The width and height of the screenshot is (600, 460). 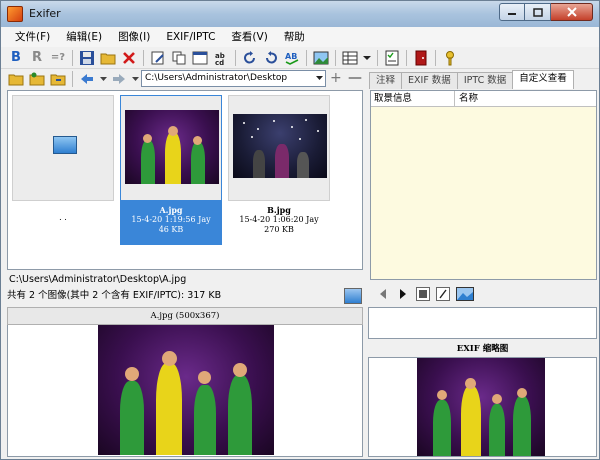 What do you see at coordinates (219, 62) in the screenshot?
I see `svg-text: cd` at bounding box center [219, 62].